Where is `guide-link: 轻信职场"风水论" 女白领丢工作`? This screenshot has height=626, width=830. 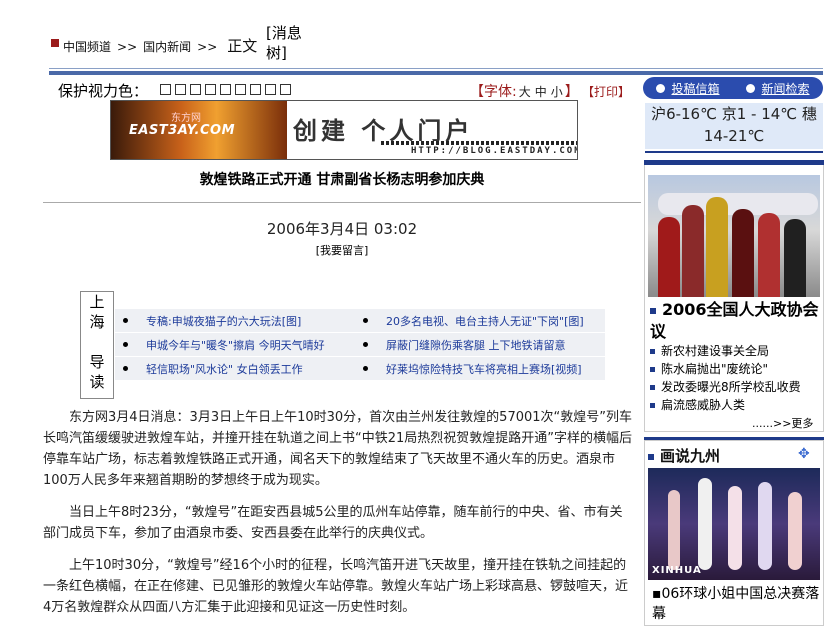
guide-link: 轻信职场"风水论" 女白领丢工作 is located at coordinates (224, 369).